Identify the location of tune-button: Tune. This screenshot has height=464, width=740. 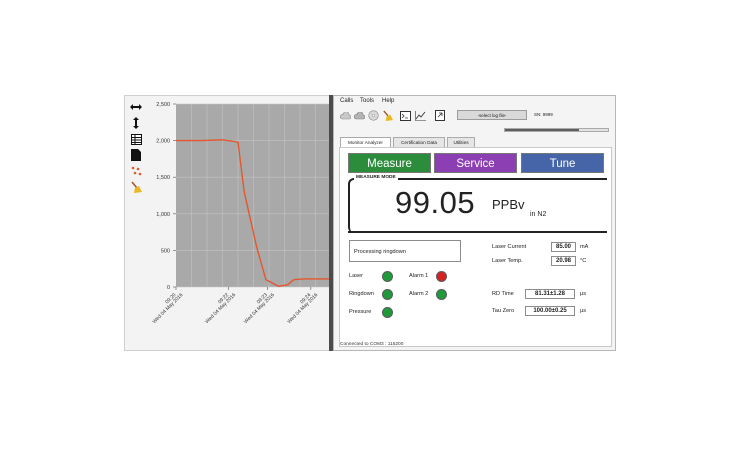
(562, 163).